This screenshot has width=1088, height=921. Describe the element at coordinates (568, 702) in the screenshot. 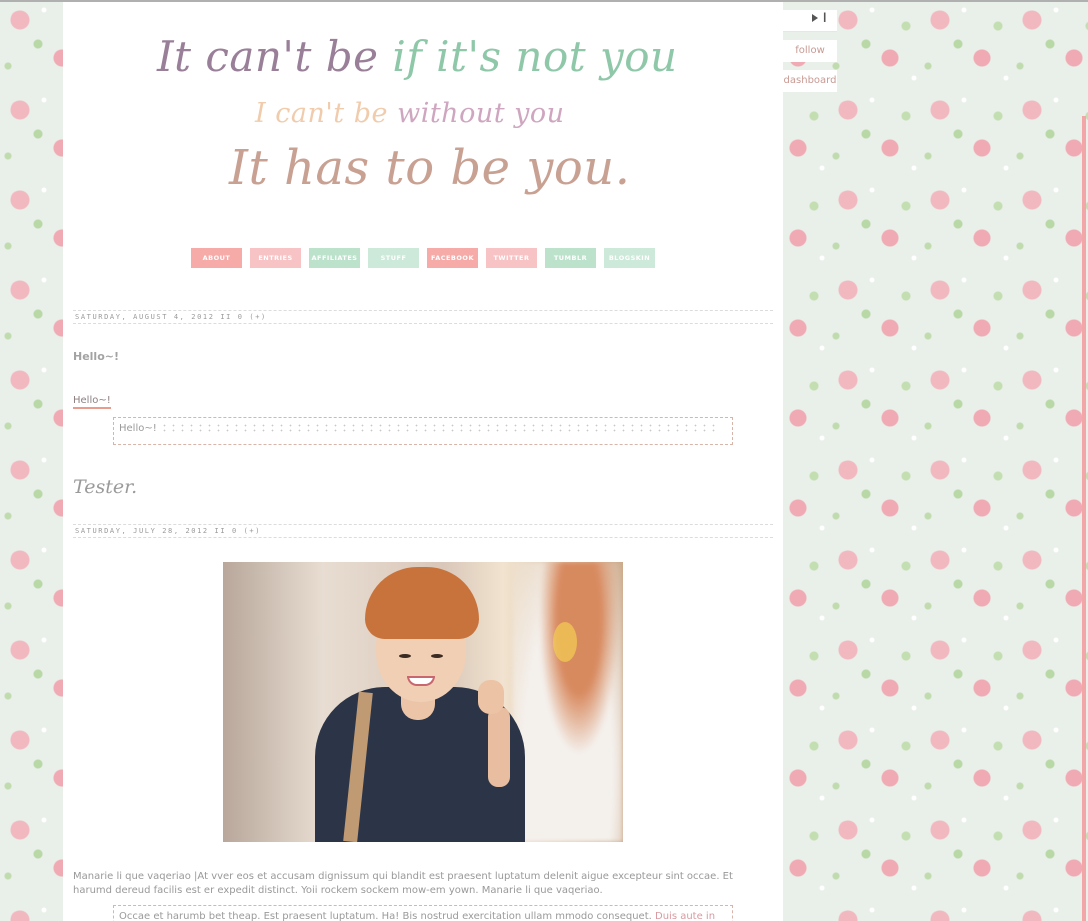

I see `photo-background-person` at that location.